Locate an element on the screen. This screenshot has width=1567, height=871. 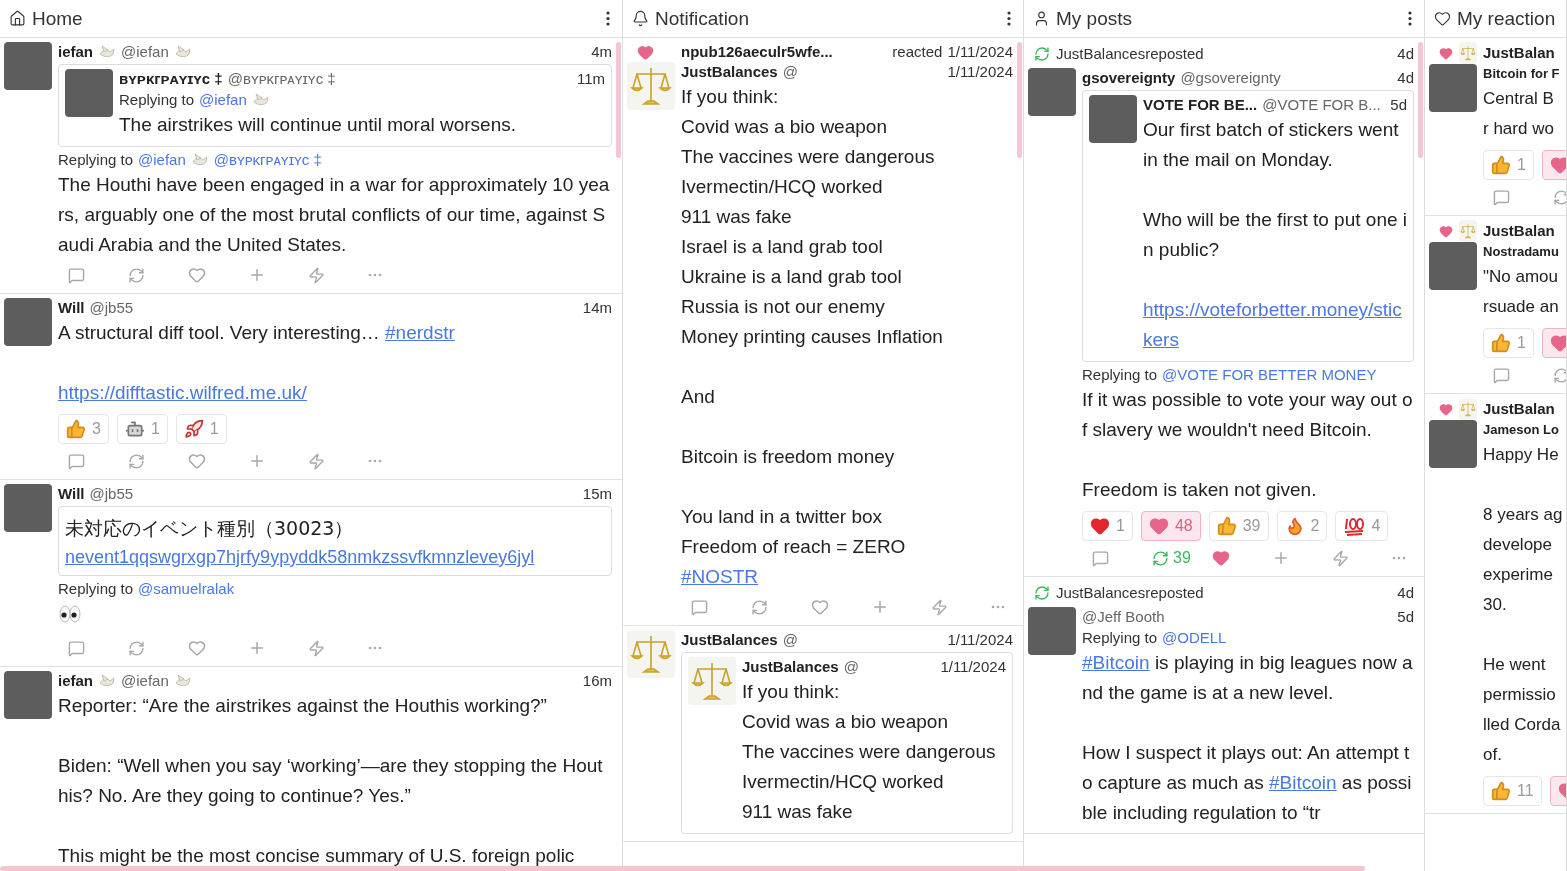
post-text: Bitcoin is freedom money is located at coordinates (788, 457).